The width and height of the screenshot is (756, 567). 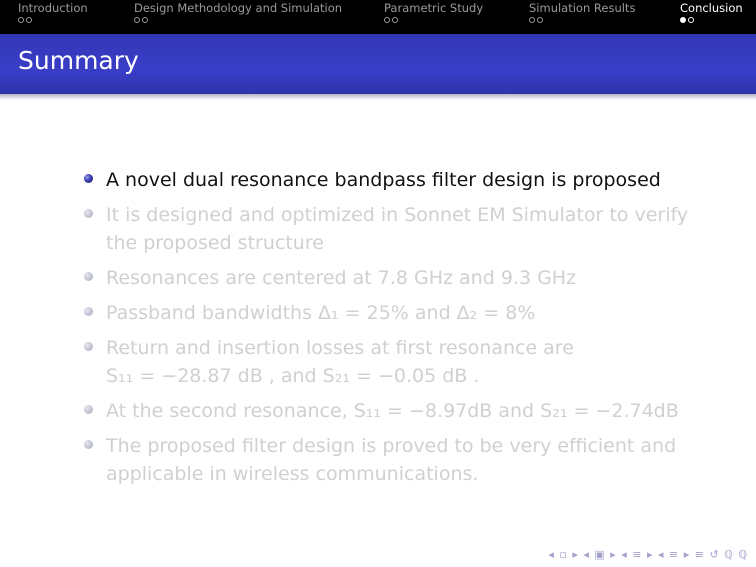 What do you see at coordinates (238, 8) in the screenshot?
I see `nav-section-title: Design Methodology and Simulation` at bounding box center [238, 8].